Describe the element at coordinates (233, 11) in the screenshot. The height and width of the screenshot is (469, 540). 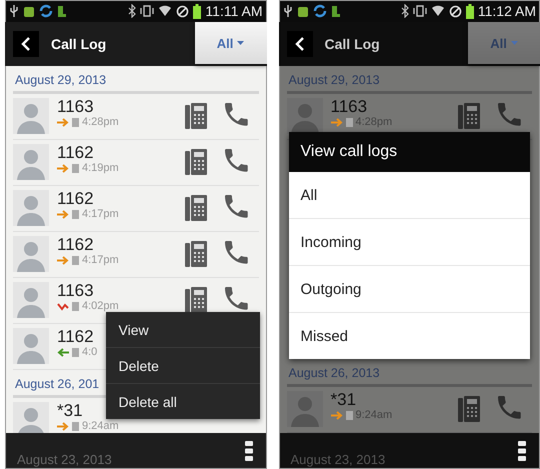
I see `status-time: 11:11 AM` at that location.